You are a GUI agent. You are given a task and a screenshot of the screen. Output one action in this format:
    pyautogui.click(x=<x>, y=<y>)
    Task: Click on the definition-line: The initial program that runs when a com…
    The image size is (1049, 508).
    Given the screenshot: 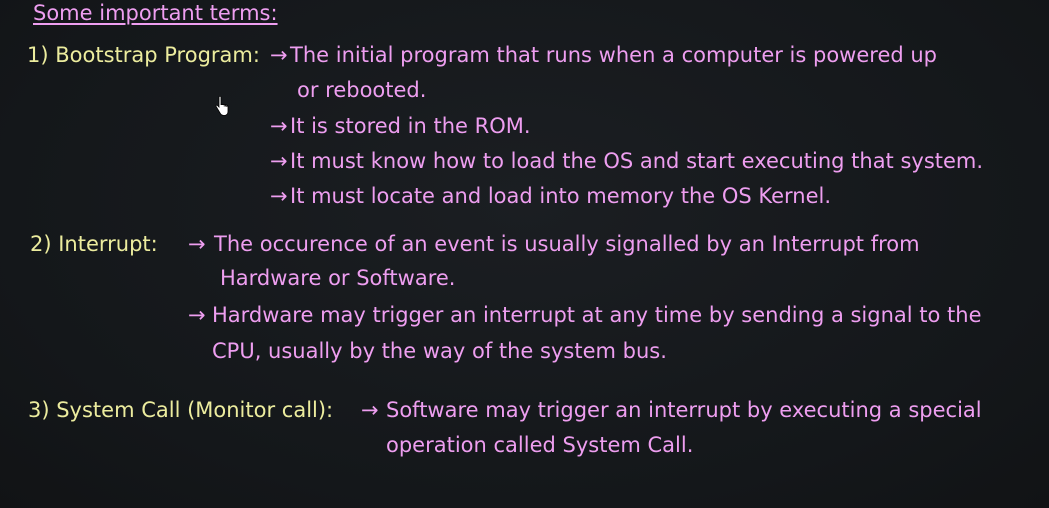 What is the action you would take?
    pyautogui.click(x=614, y=55)
    